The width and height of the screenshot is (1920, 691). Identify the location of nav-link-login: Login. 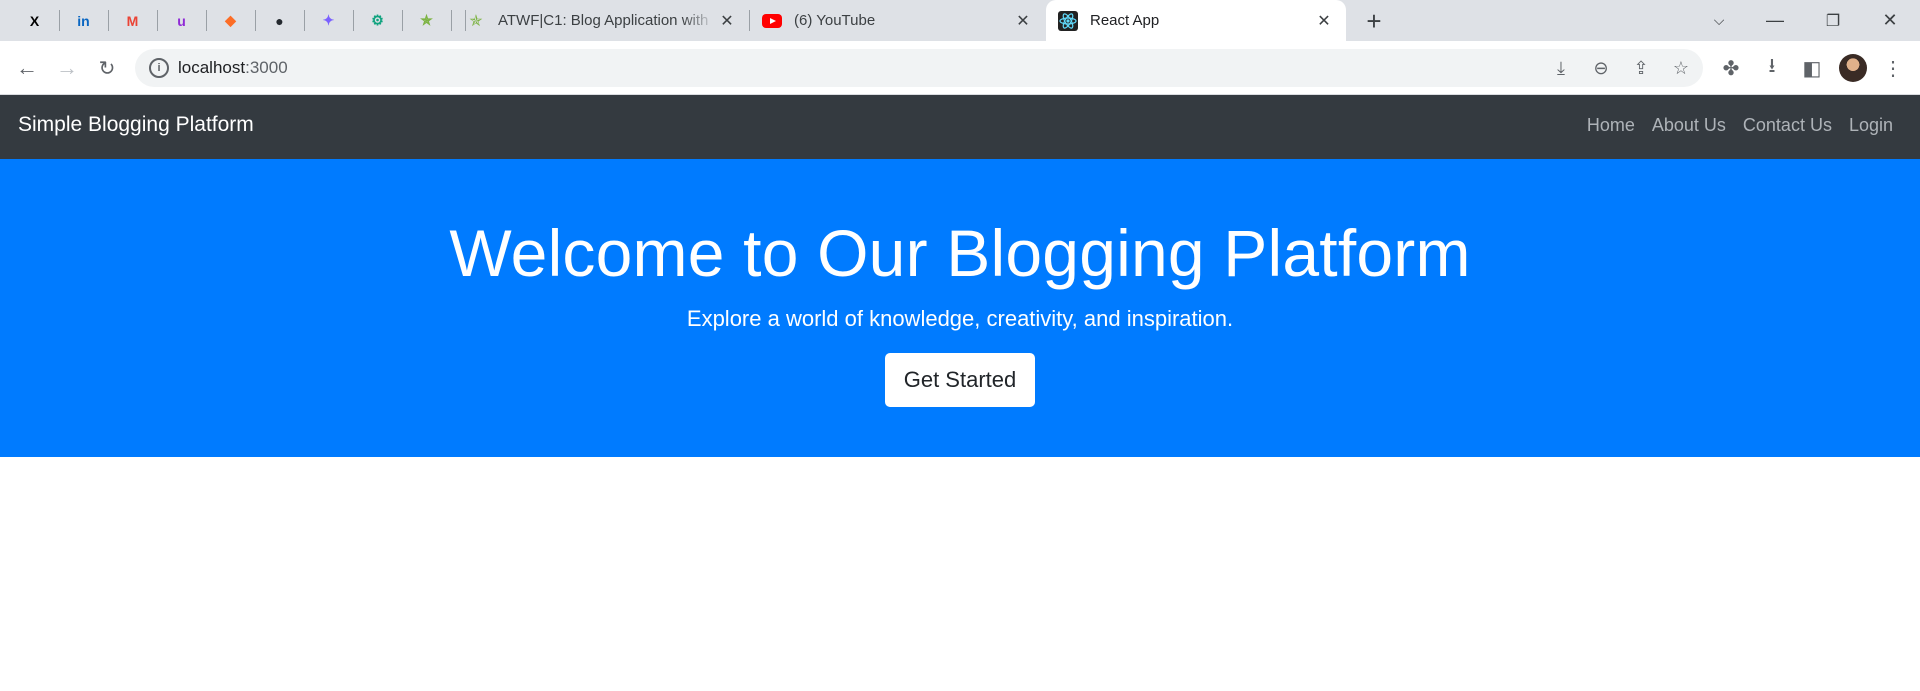
(1871, 125).